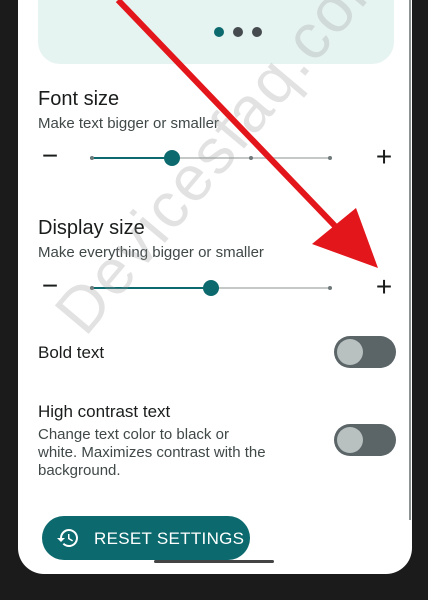 Image resolution: width=428 pixels, height=600 pixels. What do you see at coordinates (384, 287) in the screenshot?
I see `display-size-increase-button: +` at bounding box center [384, 287].